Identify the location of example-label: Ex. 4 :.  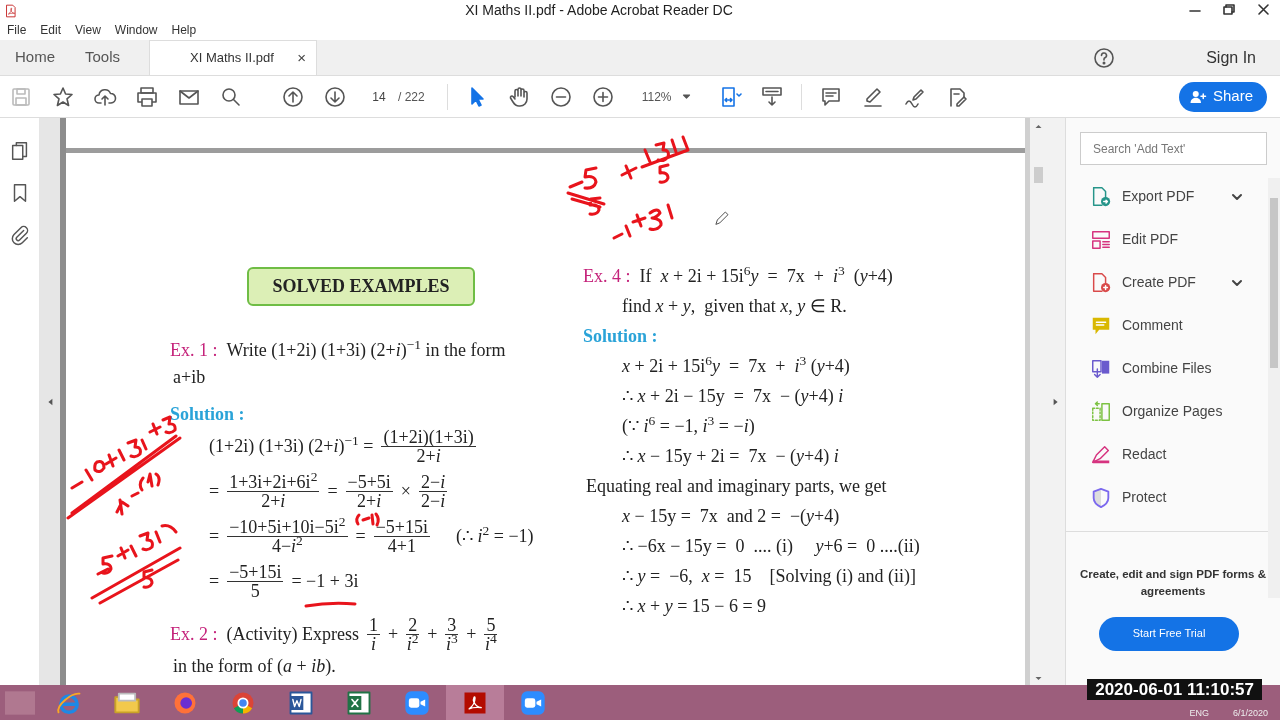
(607, 276).